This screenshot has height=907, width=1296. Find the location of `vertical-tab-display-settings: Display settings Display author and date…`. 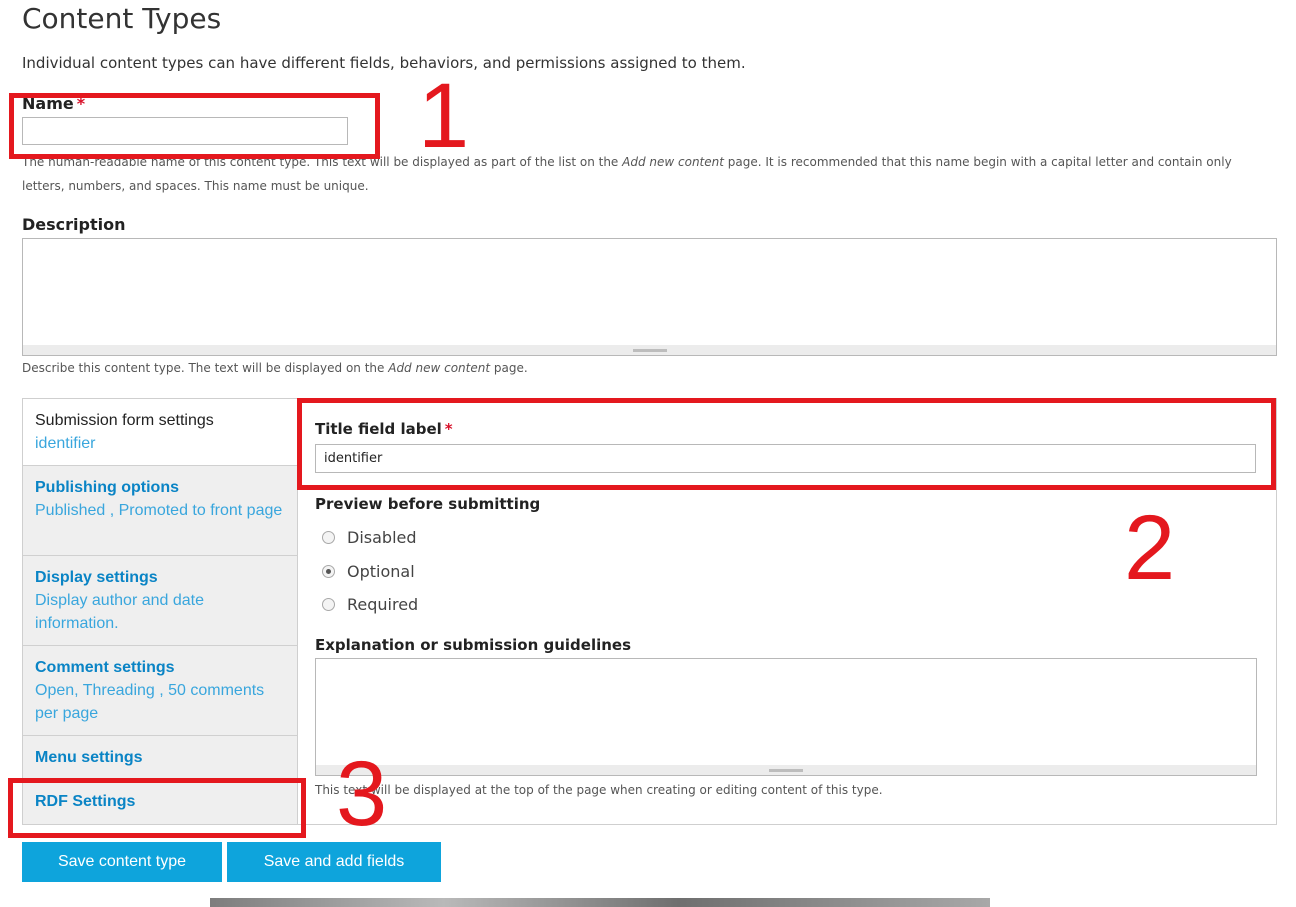

vertical-tab-display-settings: Display settings Display author and date… is located at coordinates (160, 601).